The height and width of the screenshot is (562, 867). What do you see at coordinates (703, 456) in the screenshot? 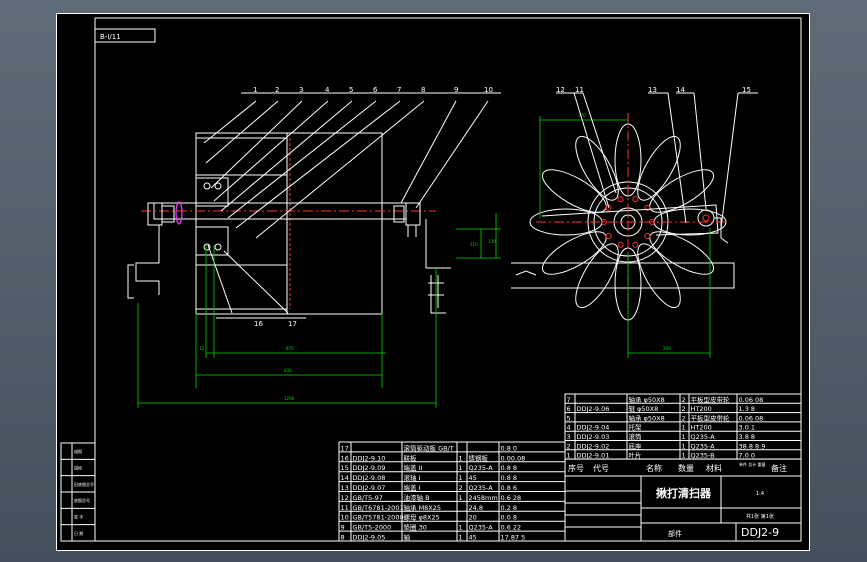
I see `bom-cell-mat: Q235-B` at bounding box center [703, 456].